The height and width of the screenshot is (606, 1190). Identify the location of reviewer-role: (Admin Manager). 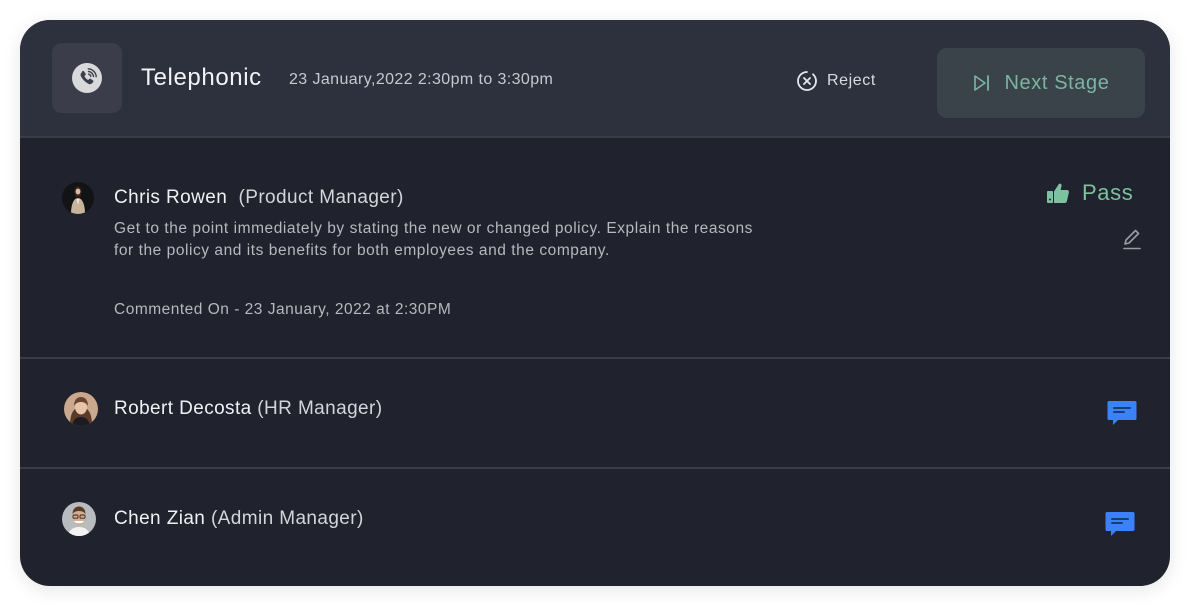
(287, 518).